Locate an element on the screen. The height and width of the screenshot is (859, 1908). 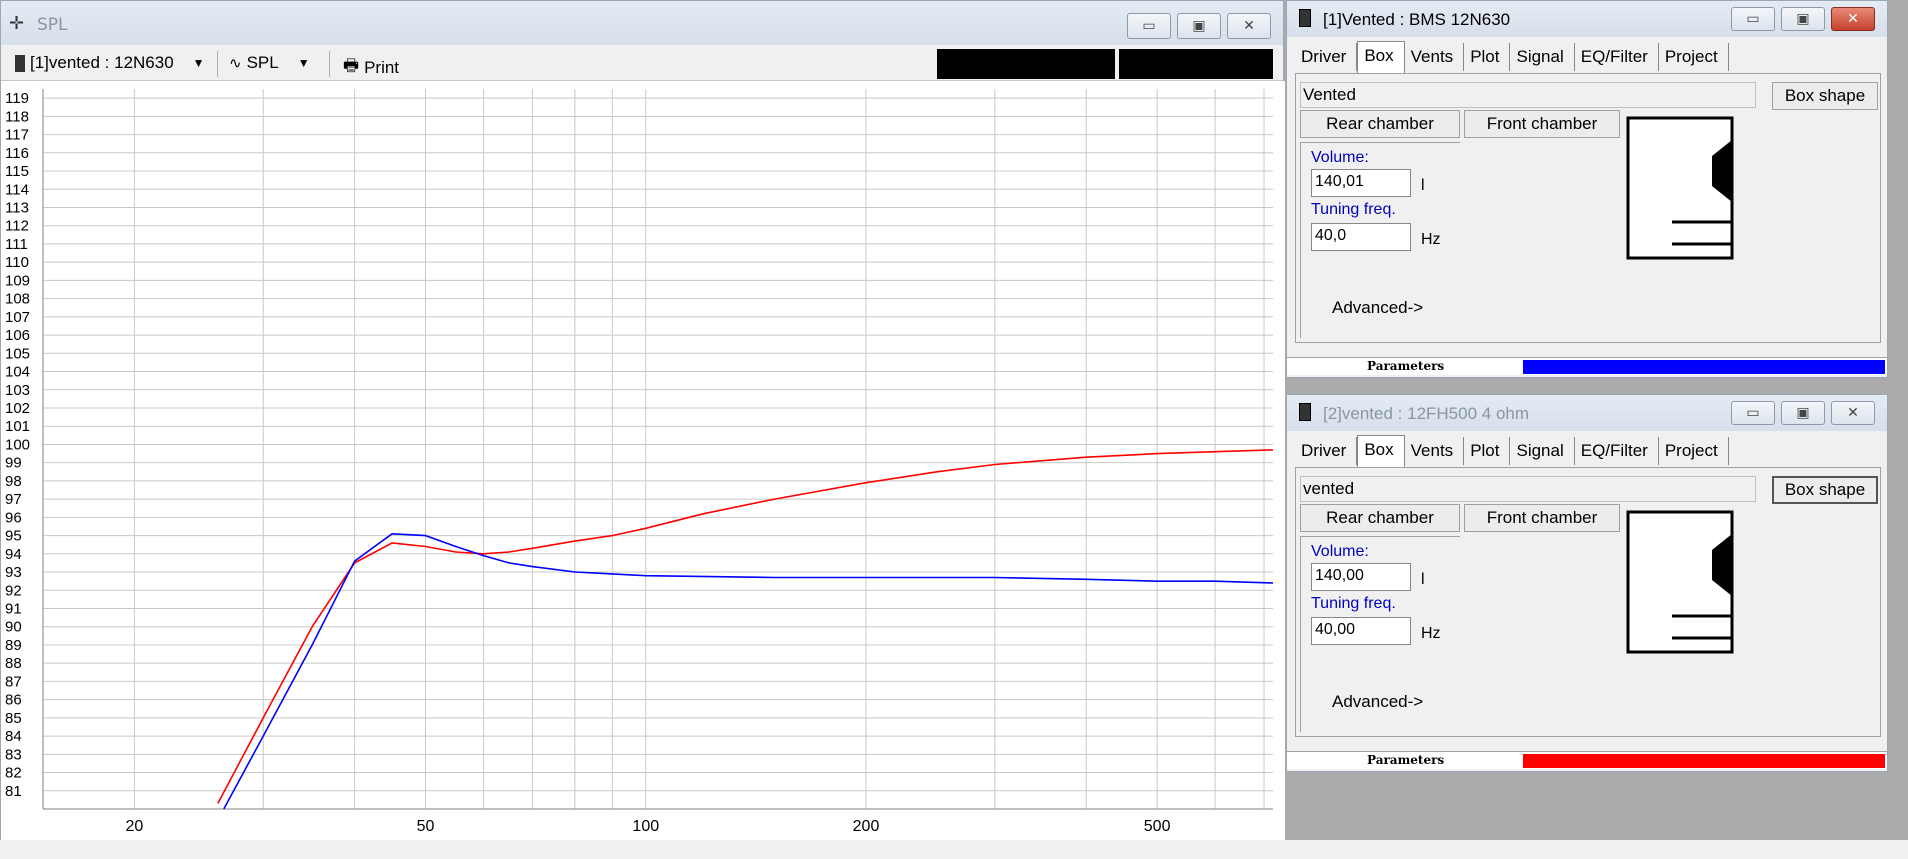
y-tick-label: 108 is located at coordinates (17, 299).